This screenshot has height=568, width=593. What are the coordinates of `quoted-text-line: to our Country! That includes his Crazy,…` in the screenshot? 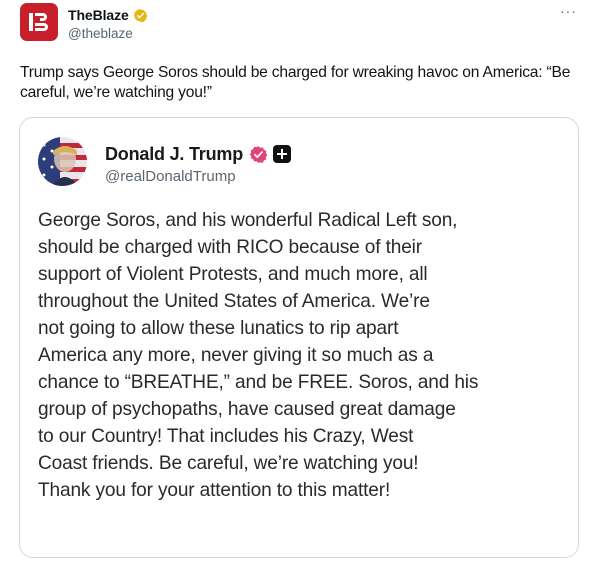 It's located at (226, 436).